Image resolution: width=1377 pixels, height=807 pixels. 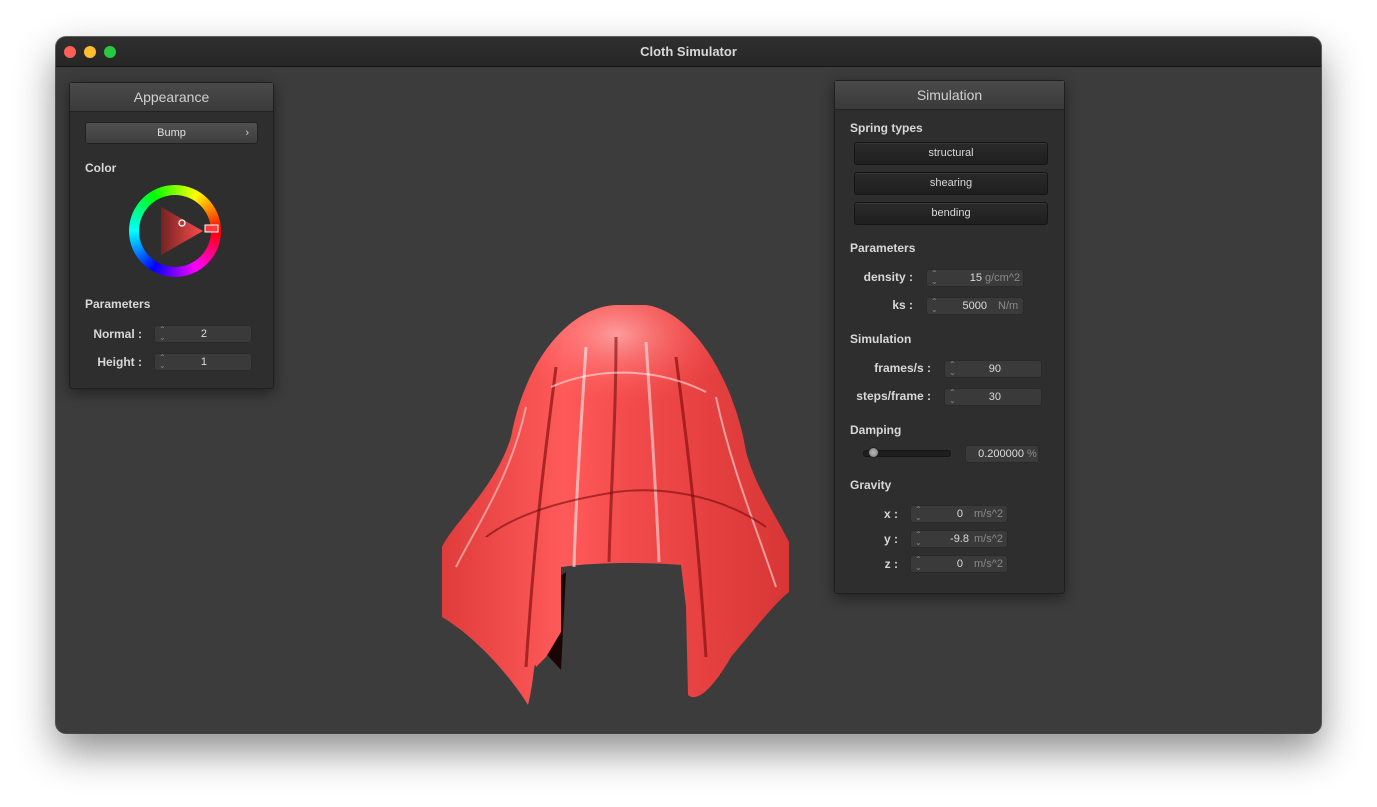 I want to click on density-label: density :, so click(x=888, y=277).